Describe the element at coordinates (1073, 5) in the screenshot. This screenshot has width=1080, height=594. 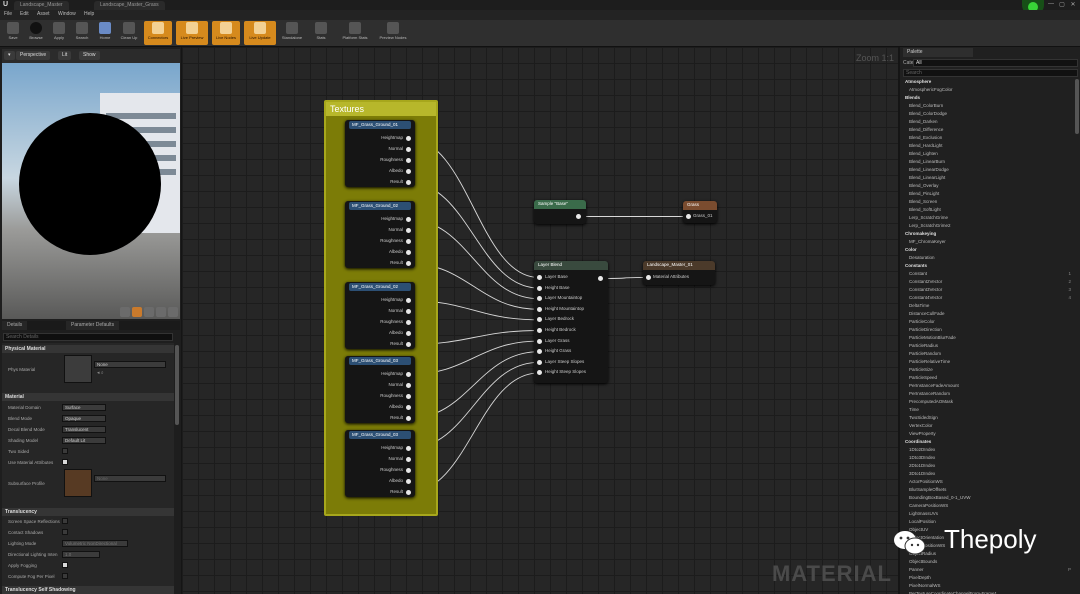
I see `close-button: ✕` at that location.